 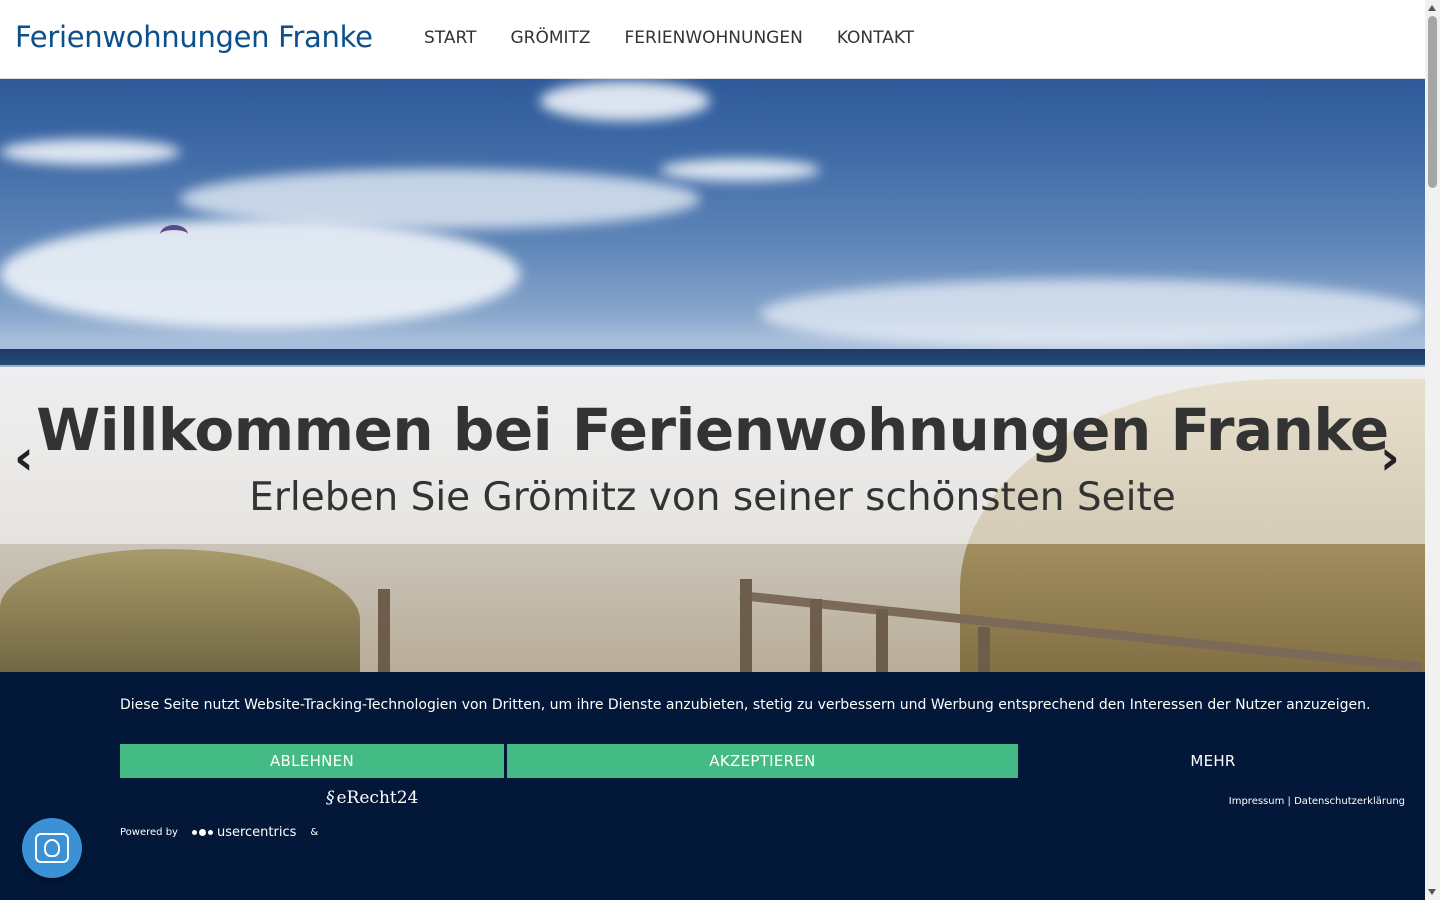 I want to click on page-scrollbar, so click(x=1432, y=450).